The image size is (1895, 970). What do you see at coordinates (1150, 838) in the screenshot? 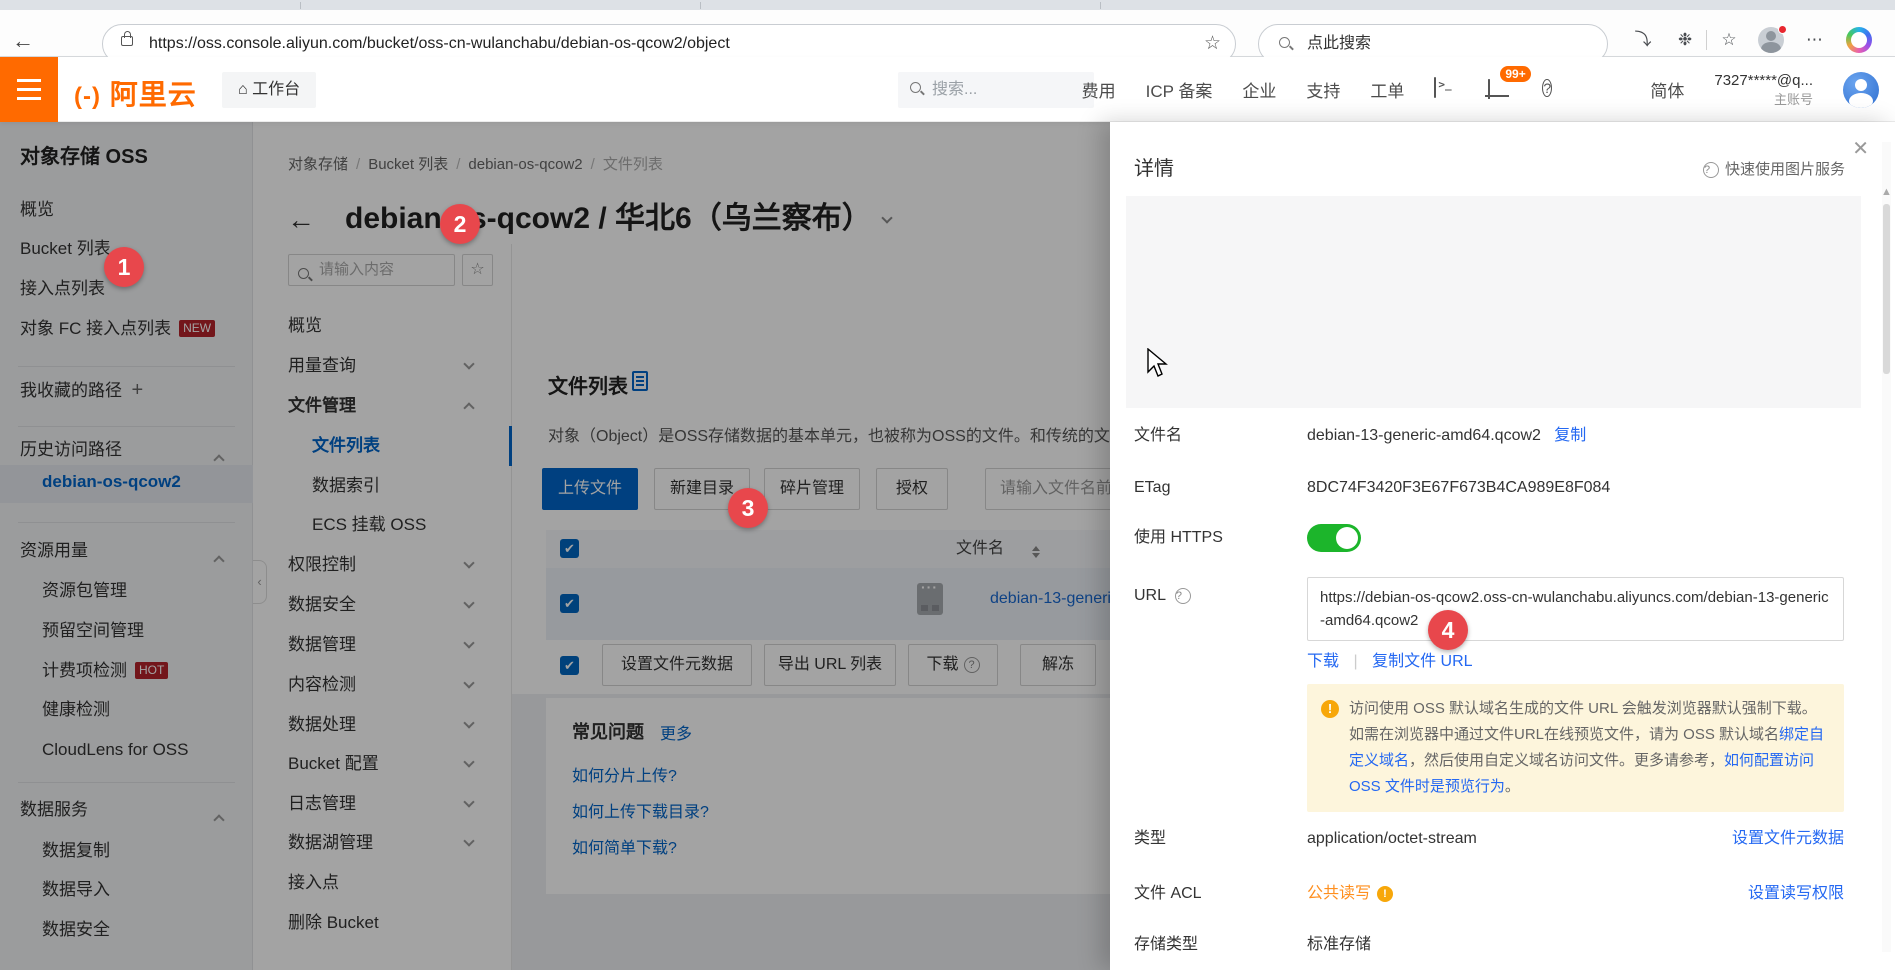
I see `type-label: 类型` at bounding box center [1150, 838].